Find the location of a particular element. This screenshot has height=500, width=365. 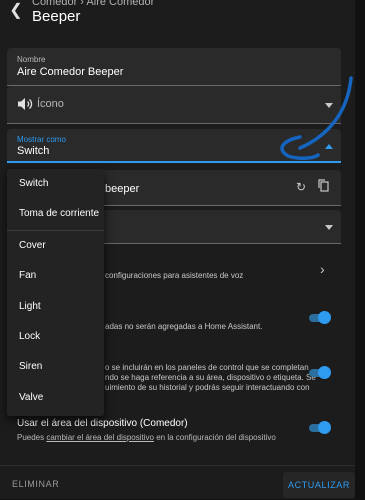

hand-drawn-arrow-annotation is located at coordinates (316, 118).